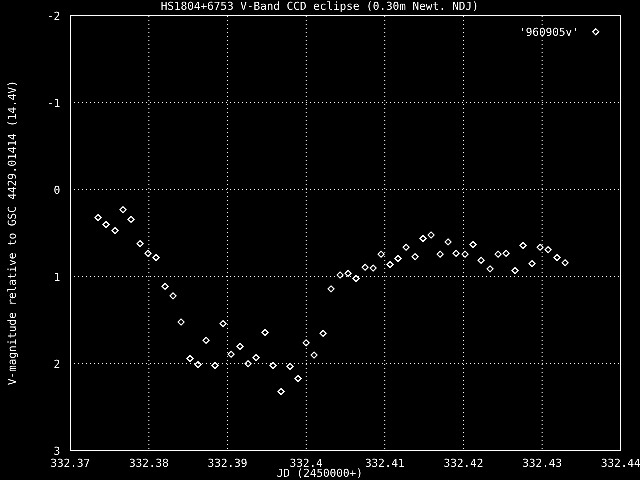 The width and height of the screenshot is (640, 480). I want to click on axis-label: JD (2450000+), so click(320, 473).